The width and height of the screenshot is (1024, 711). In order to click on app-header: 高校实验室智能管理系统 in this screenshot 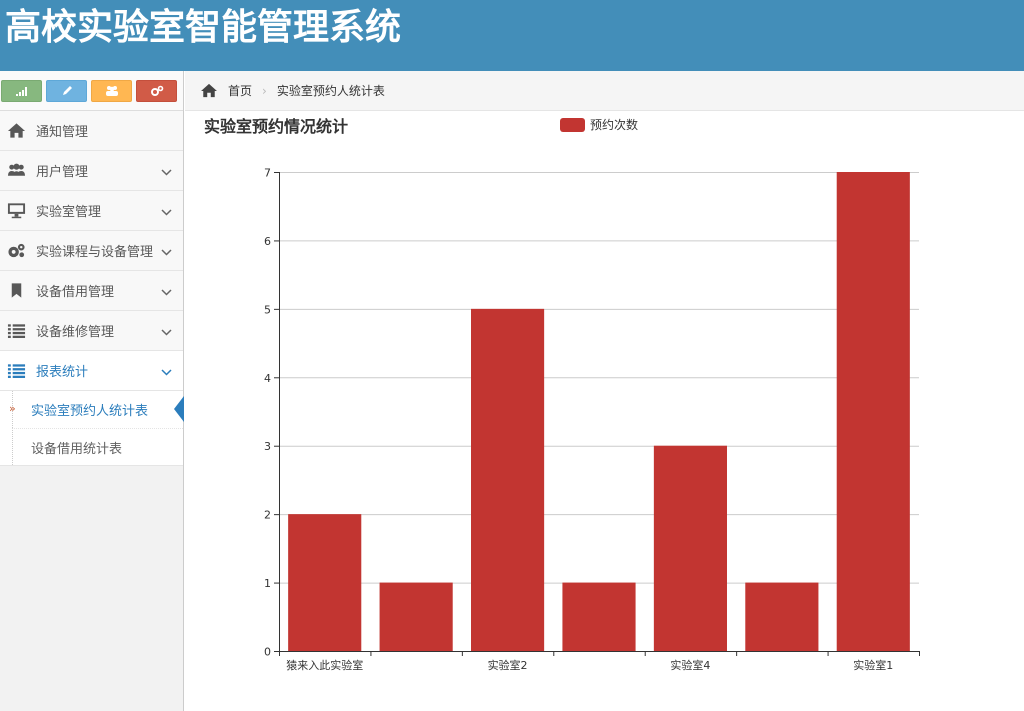, I will do `click(512, 35)`.